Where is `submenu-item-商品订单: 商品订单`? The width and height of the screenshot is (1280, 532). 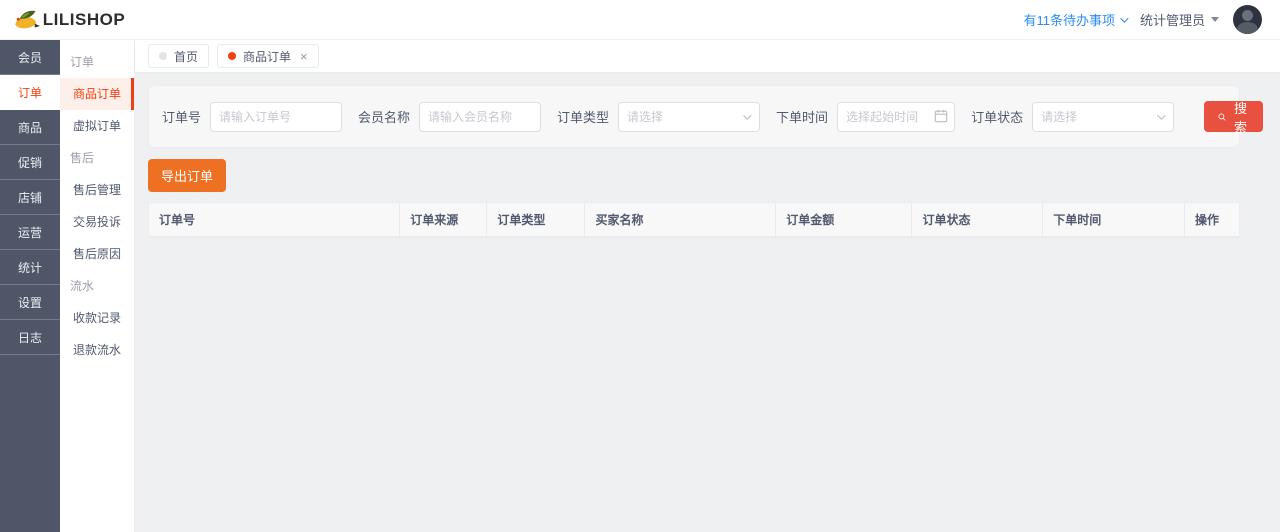
submenu-item-商品订单: 商品订单 is located at coordinates (97, 94).